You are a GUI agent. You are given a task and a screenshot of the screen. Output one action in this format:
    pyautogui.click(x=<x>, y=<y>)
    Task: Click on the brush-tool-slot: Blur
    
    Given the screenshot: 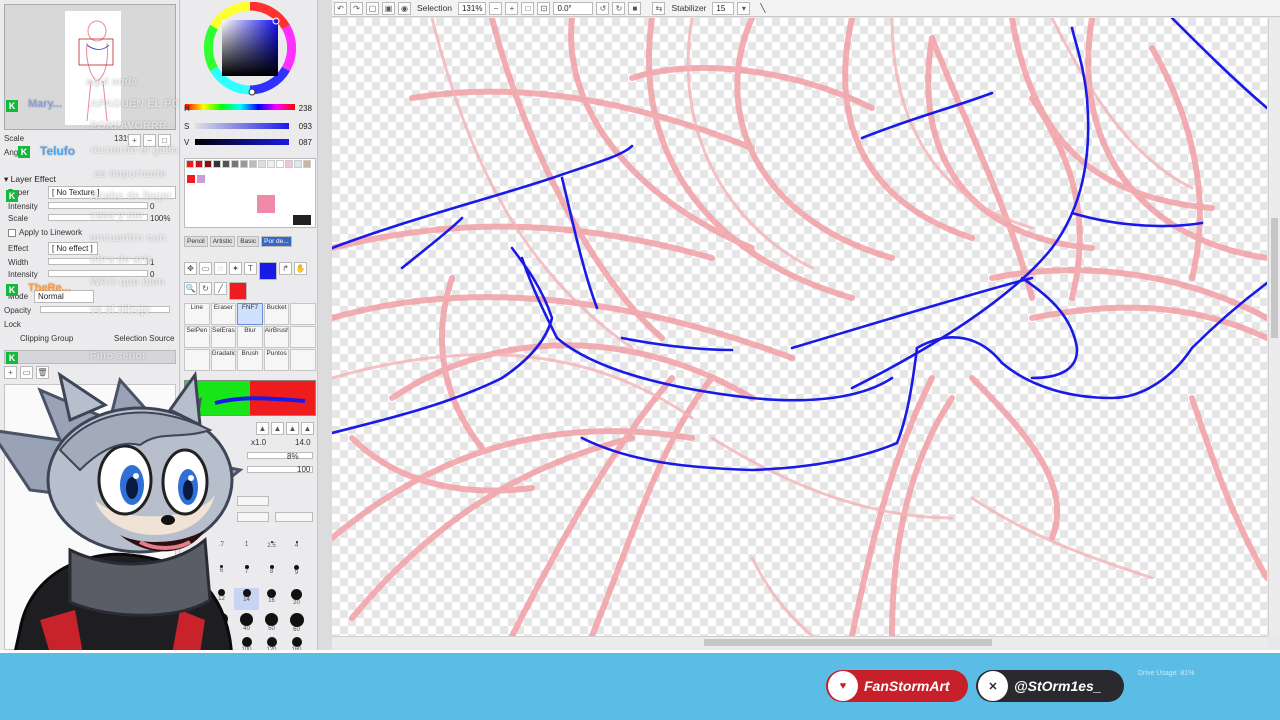 What is the action you would take?
    pyautogui.click(x=250, y=337)
    